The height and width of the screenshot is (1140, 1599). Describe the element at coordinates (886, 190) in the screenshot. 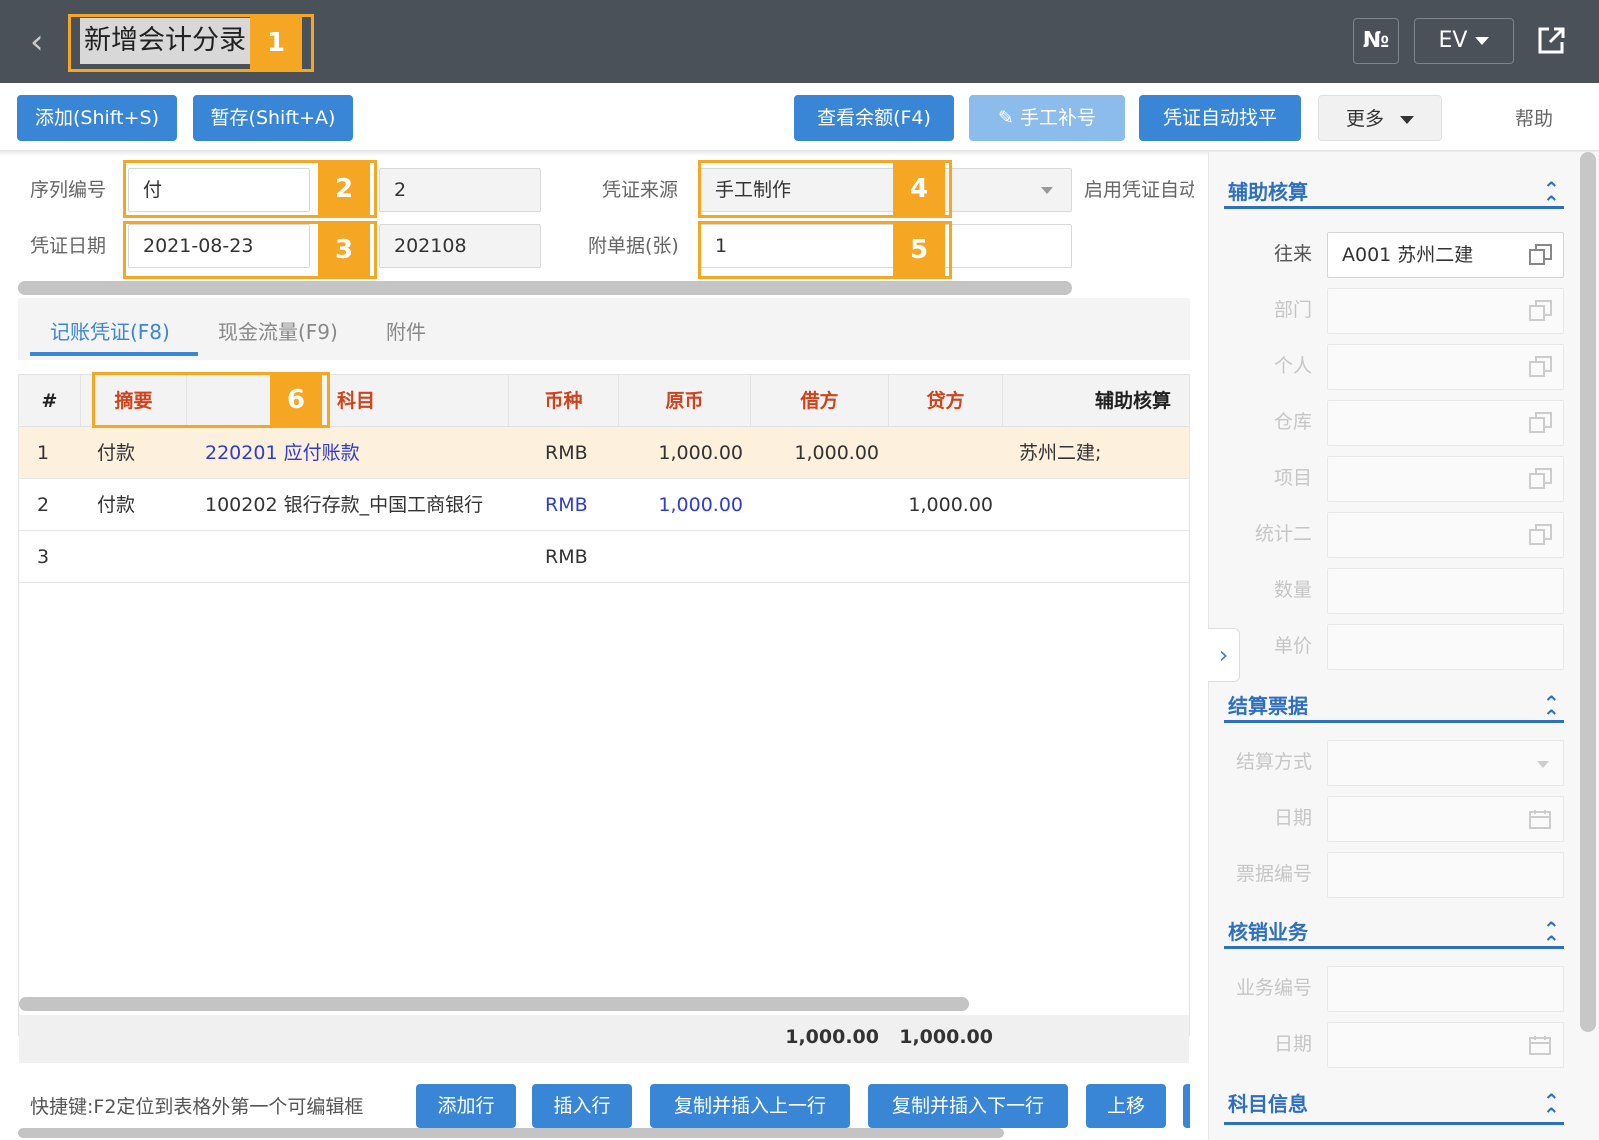

I see `source-select: 手工制作` at that location.